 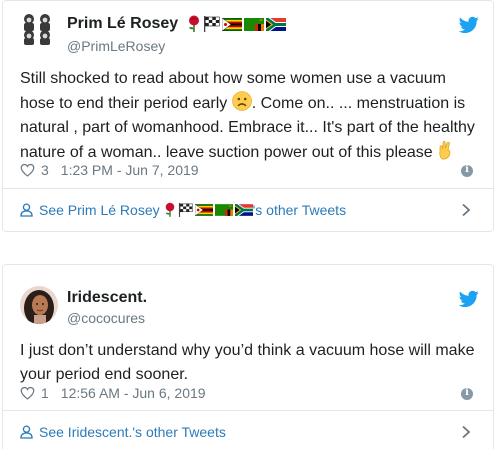 I want to click on name-emojis, so click(x=236, y=24).